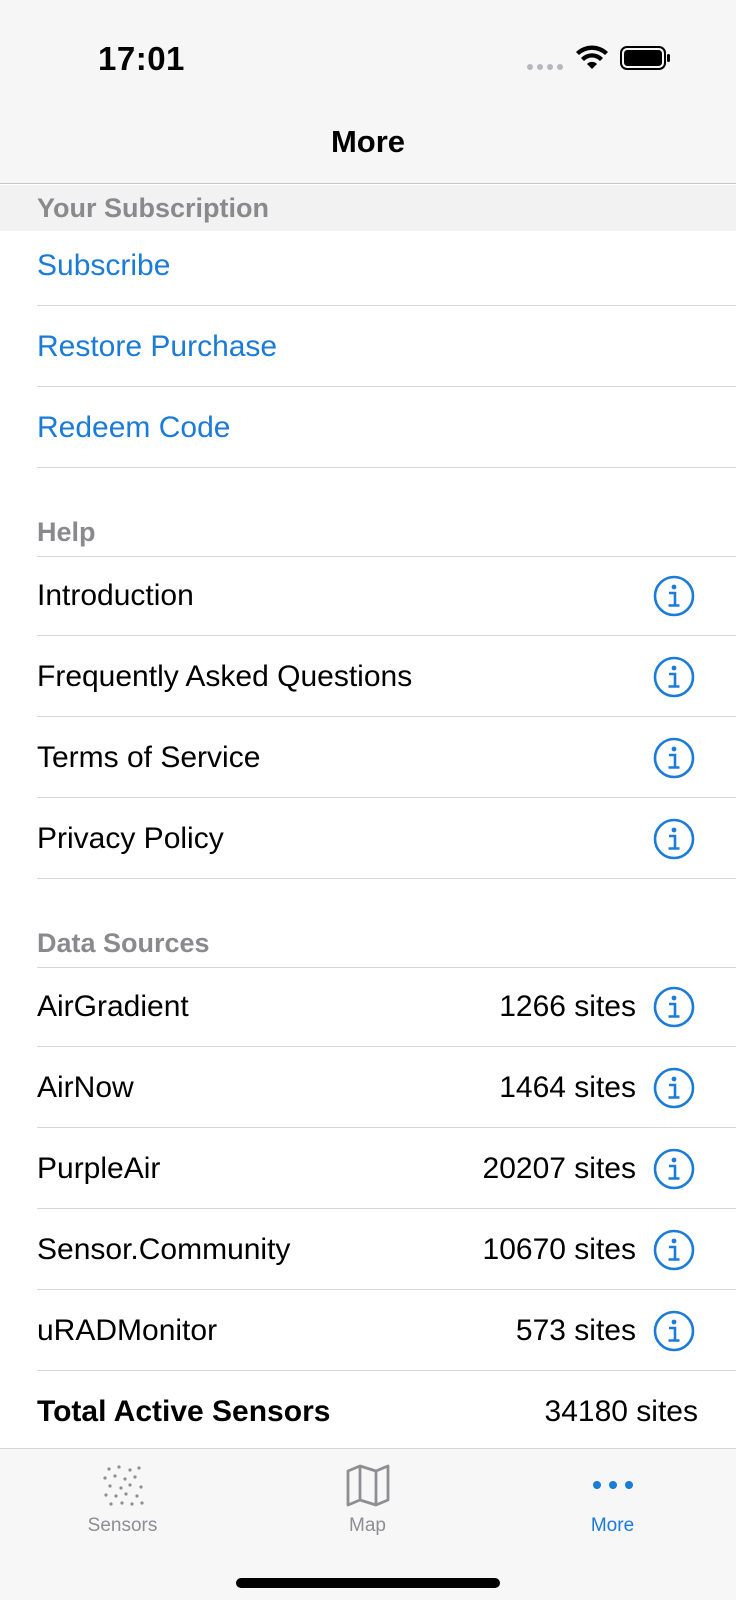 Image resolution: width=736 pixels, height=1600 pixels. I want to click on more-icon, so click(612, 1485).